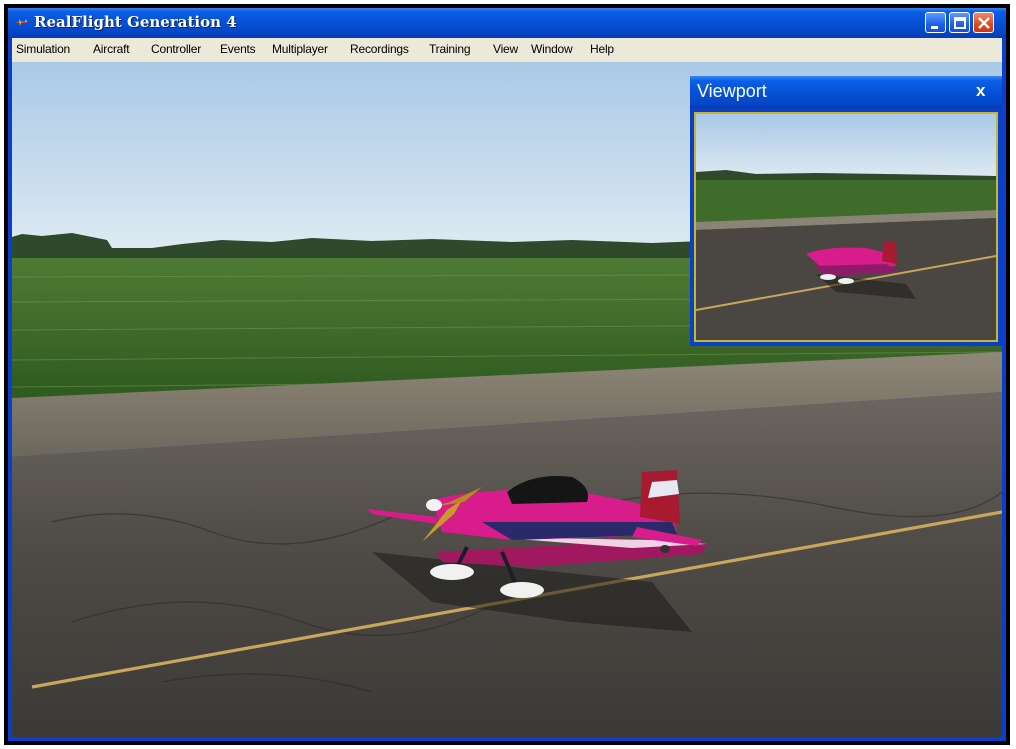 This screenshot has height=749, width=1016. What do you see at coordinates (111, 49) in the screenshot?
I see `menu-aircraft: Aircraft` at bounding box center [111, 49].